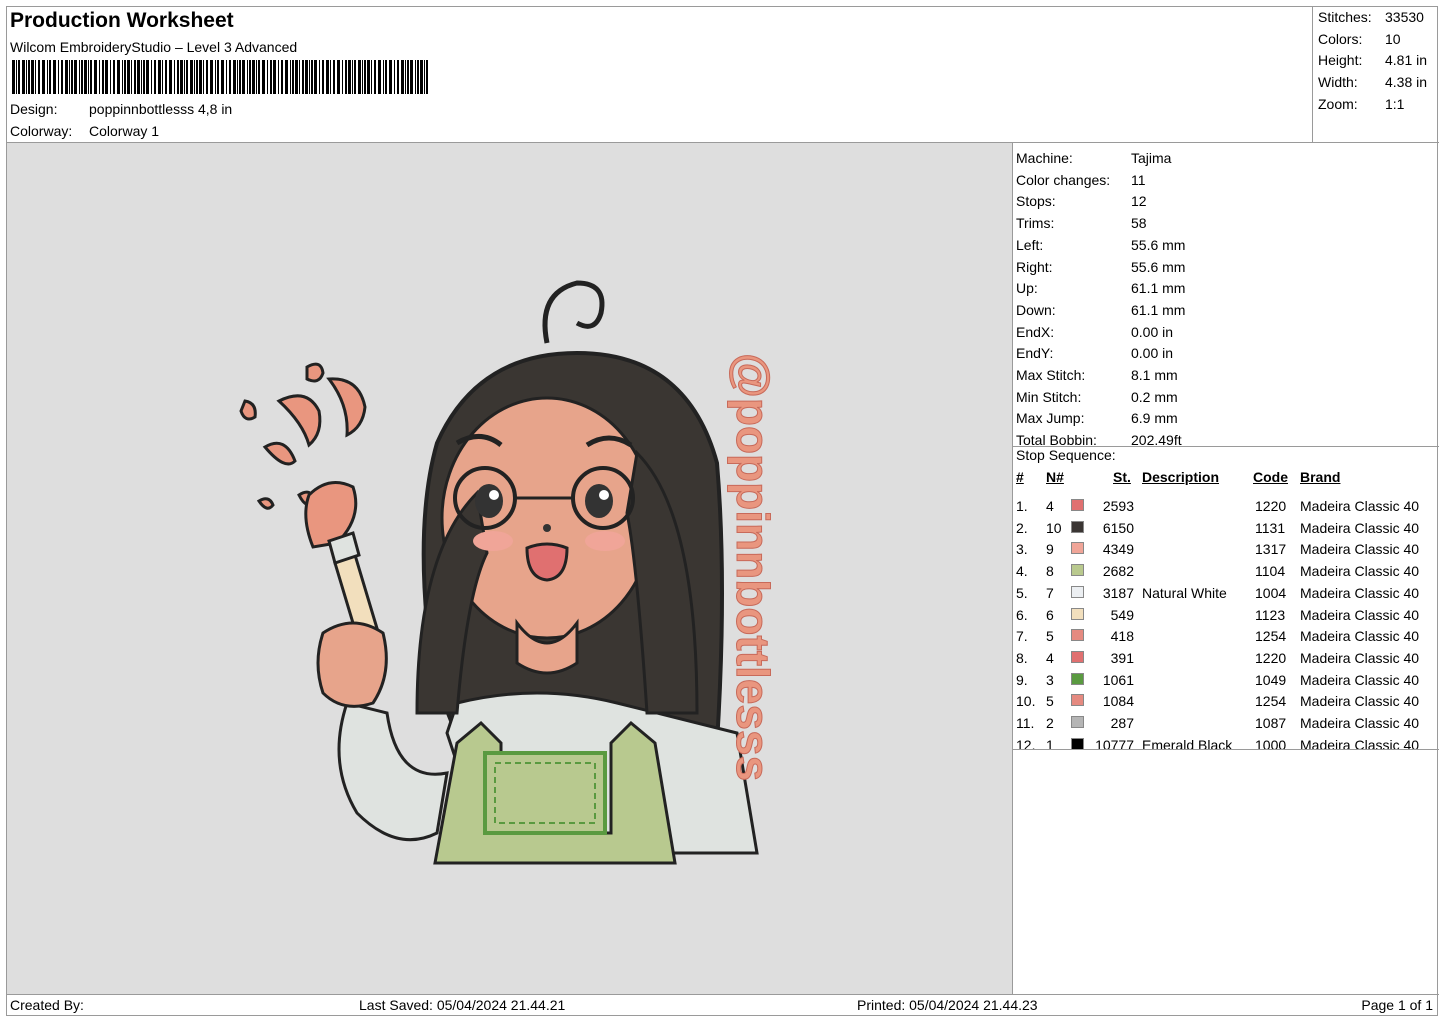 The image size is (1445, 1021). I want to click on info-value: Tajima, so click(1151, 158).